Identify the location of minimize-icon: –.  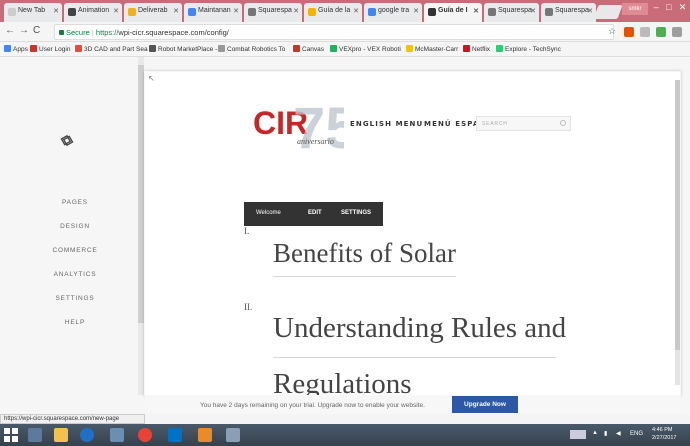
(656, 9).